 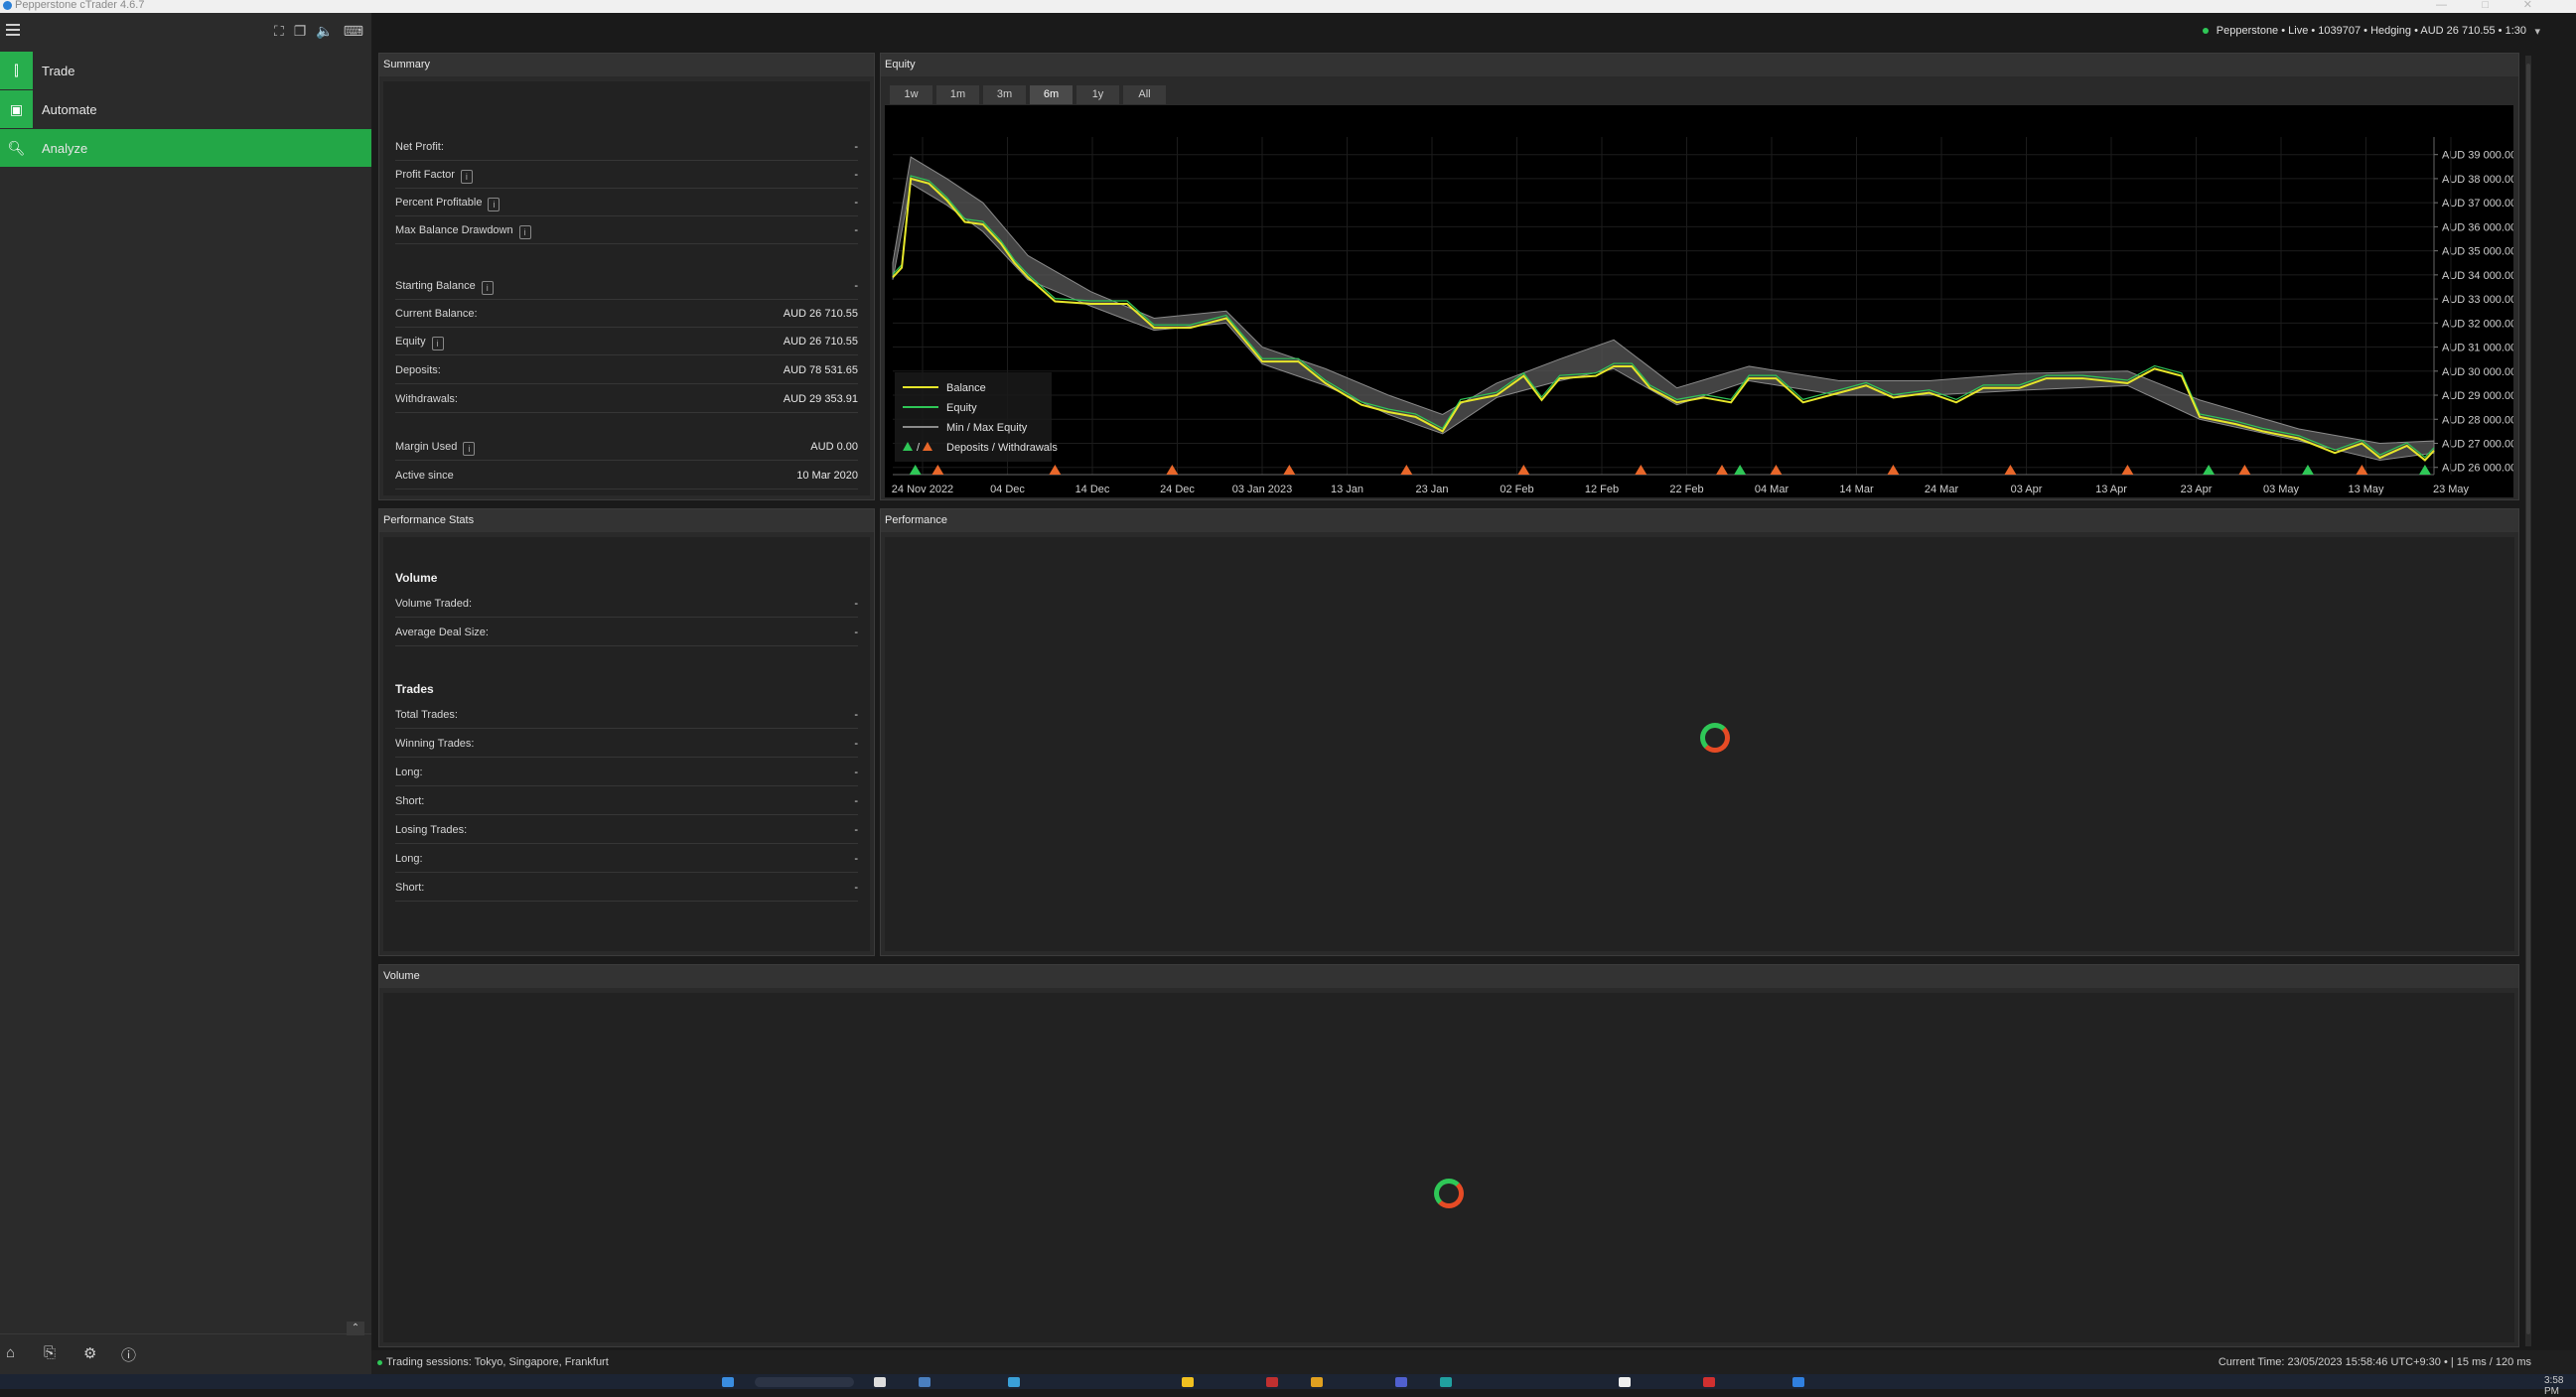 What do you see at coordinates (1700, 65) in the screenshot?
I see `panel-title: Equity` at bounding box center [1700, 65].